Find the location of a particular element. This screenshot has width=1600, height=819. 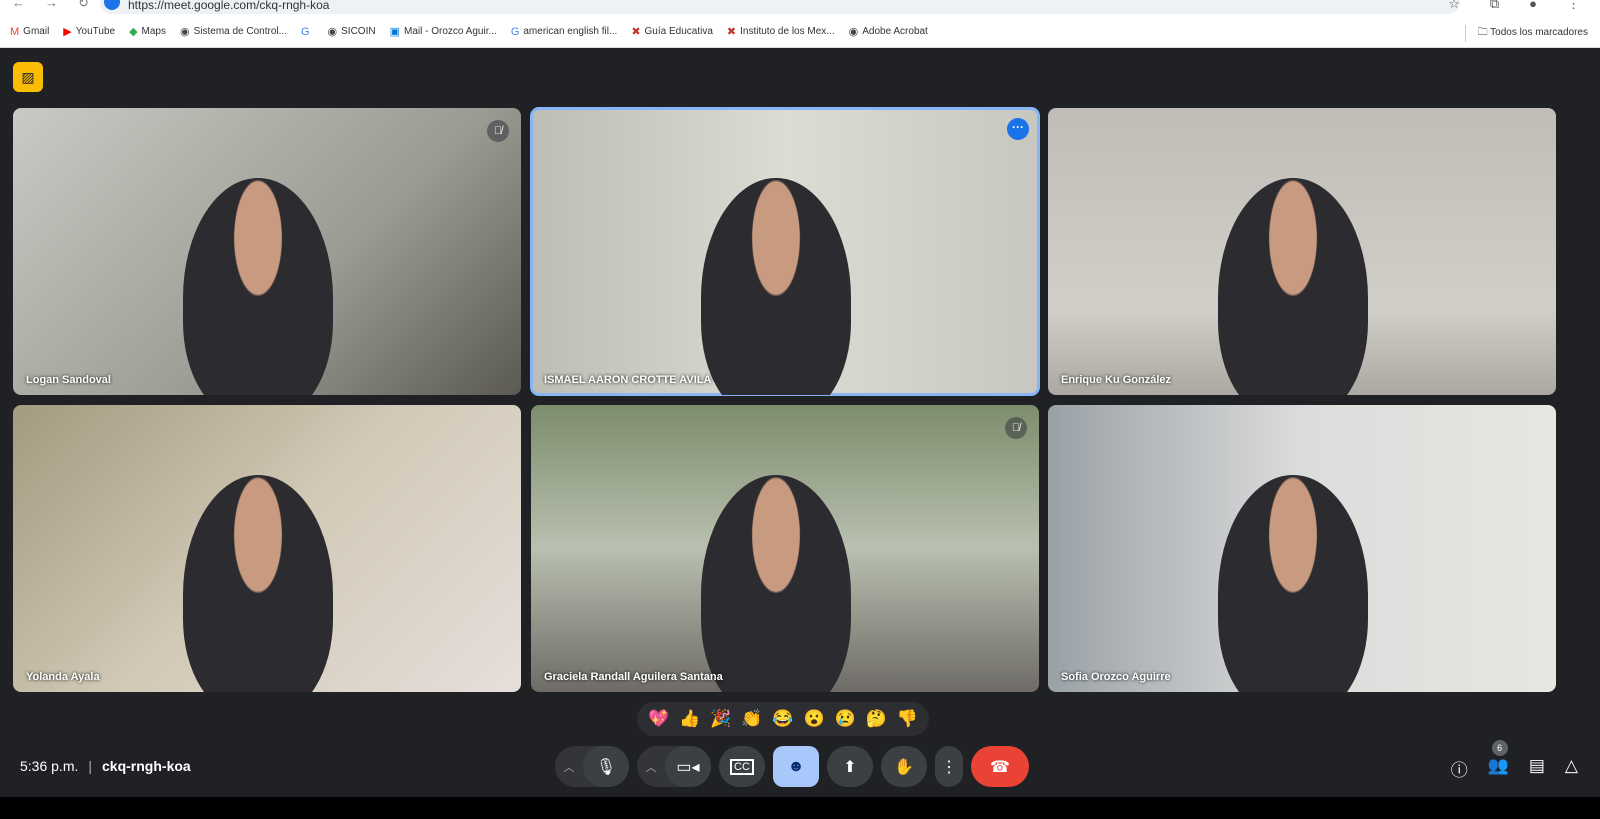

reaction-emoji: 👍 is located at coordinates (689, 719).